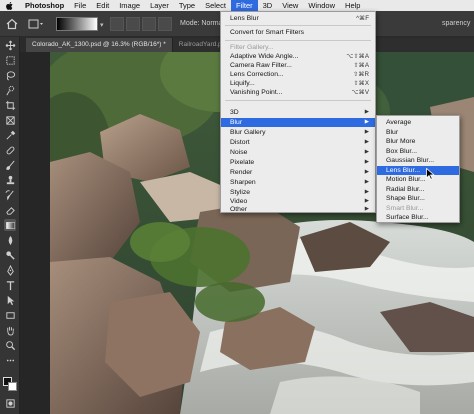  Describe the element at coordinates (10, 60) in the screenshot. I see `marquee-tool-icon` at that location.